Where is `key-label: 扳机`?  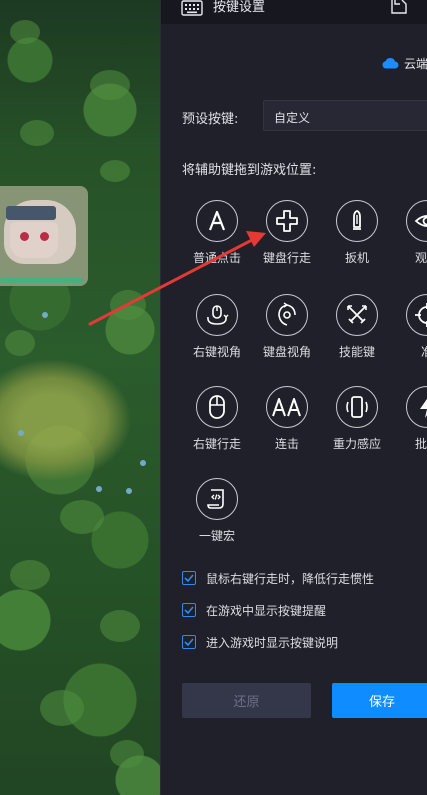 key-label: 扳机 is located at coordinates (356, 258).